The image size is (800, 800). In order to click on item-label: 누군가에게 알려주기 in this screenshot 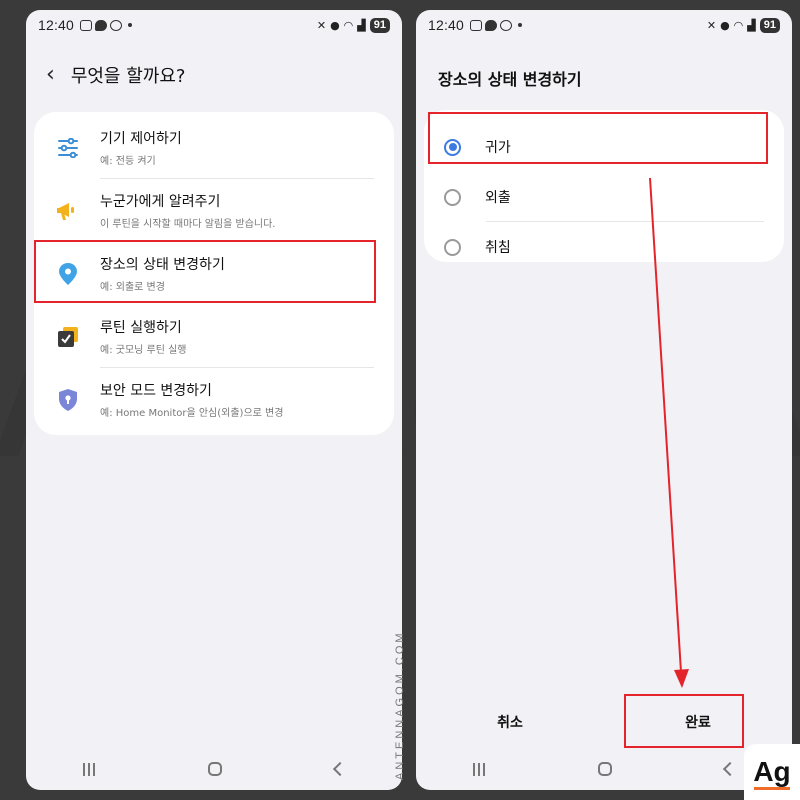, I will do `click(160, 202)`.